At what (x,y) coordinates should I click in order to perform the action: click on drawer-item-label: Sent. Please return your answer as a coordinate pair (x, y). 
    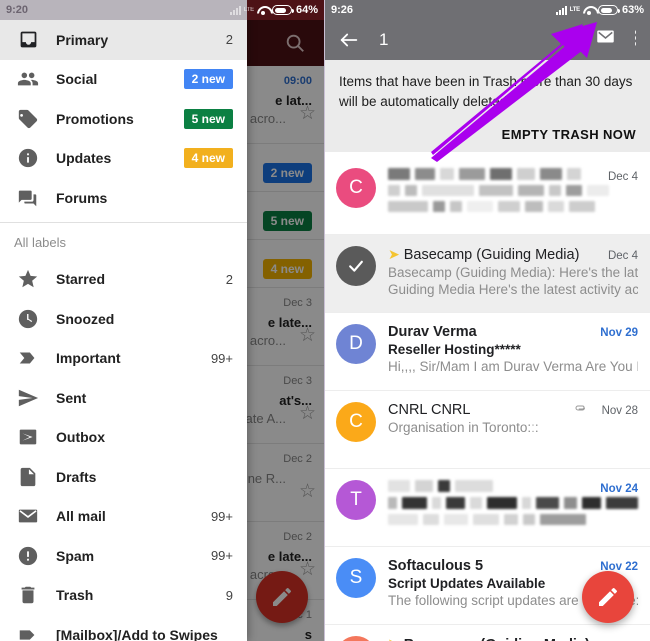
    Looking at the image, I should click on (71, 397).